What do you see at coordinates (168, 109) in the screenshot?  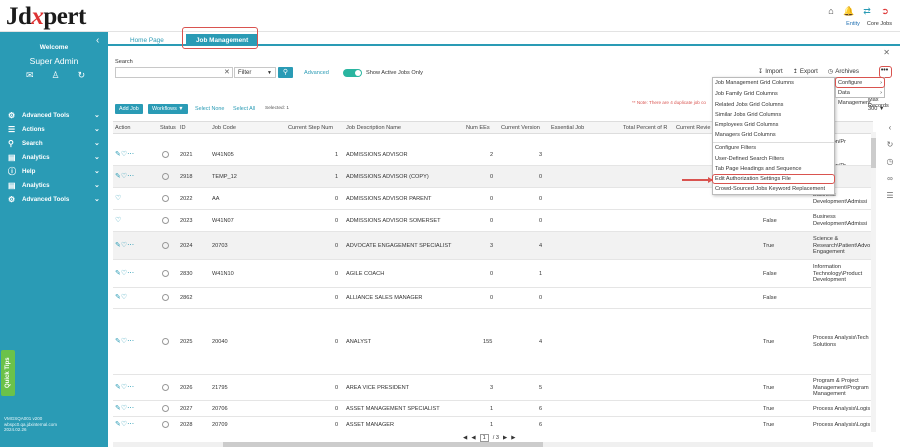 I see `workflows-button: Workflows ▼` at bounding box center [168, 109].